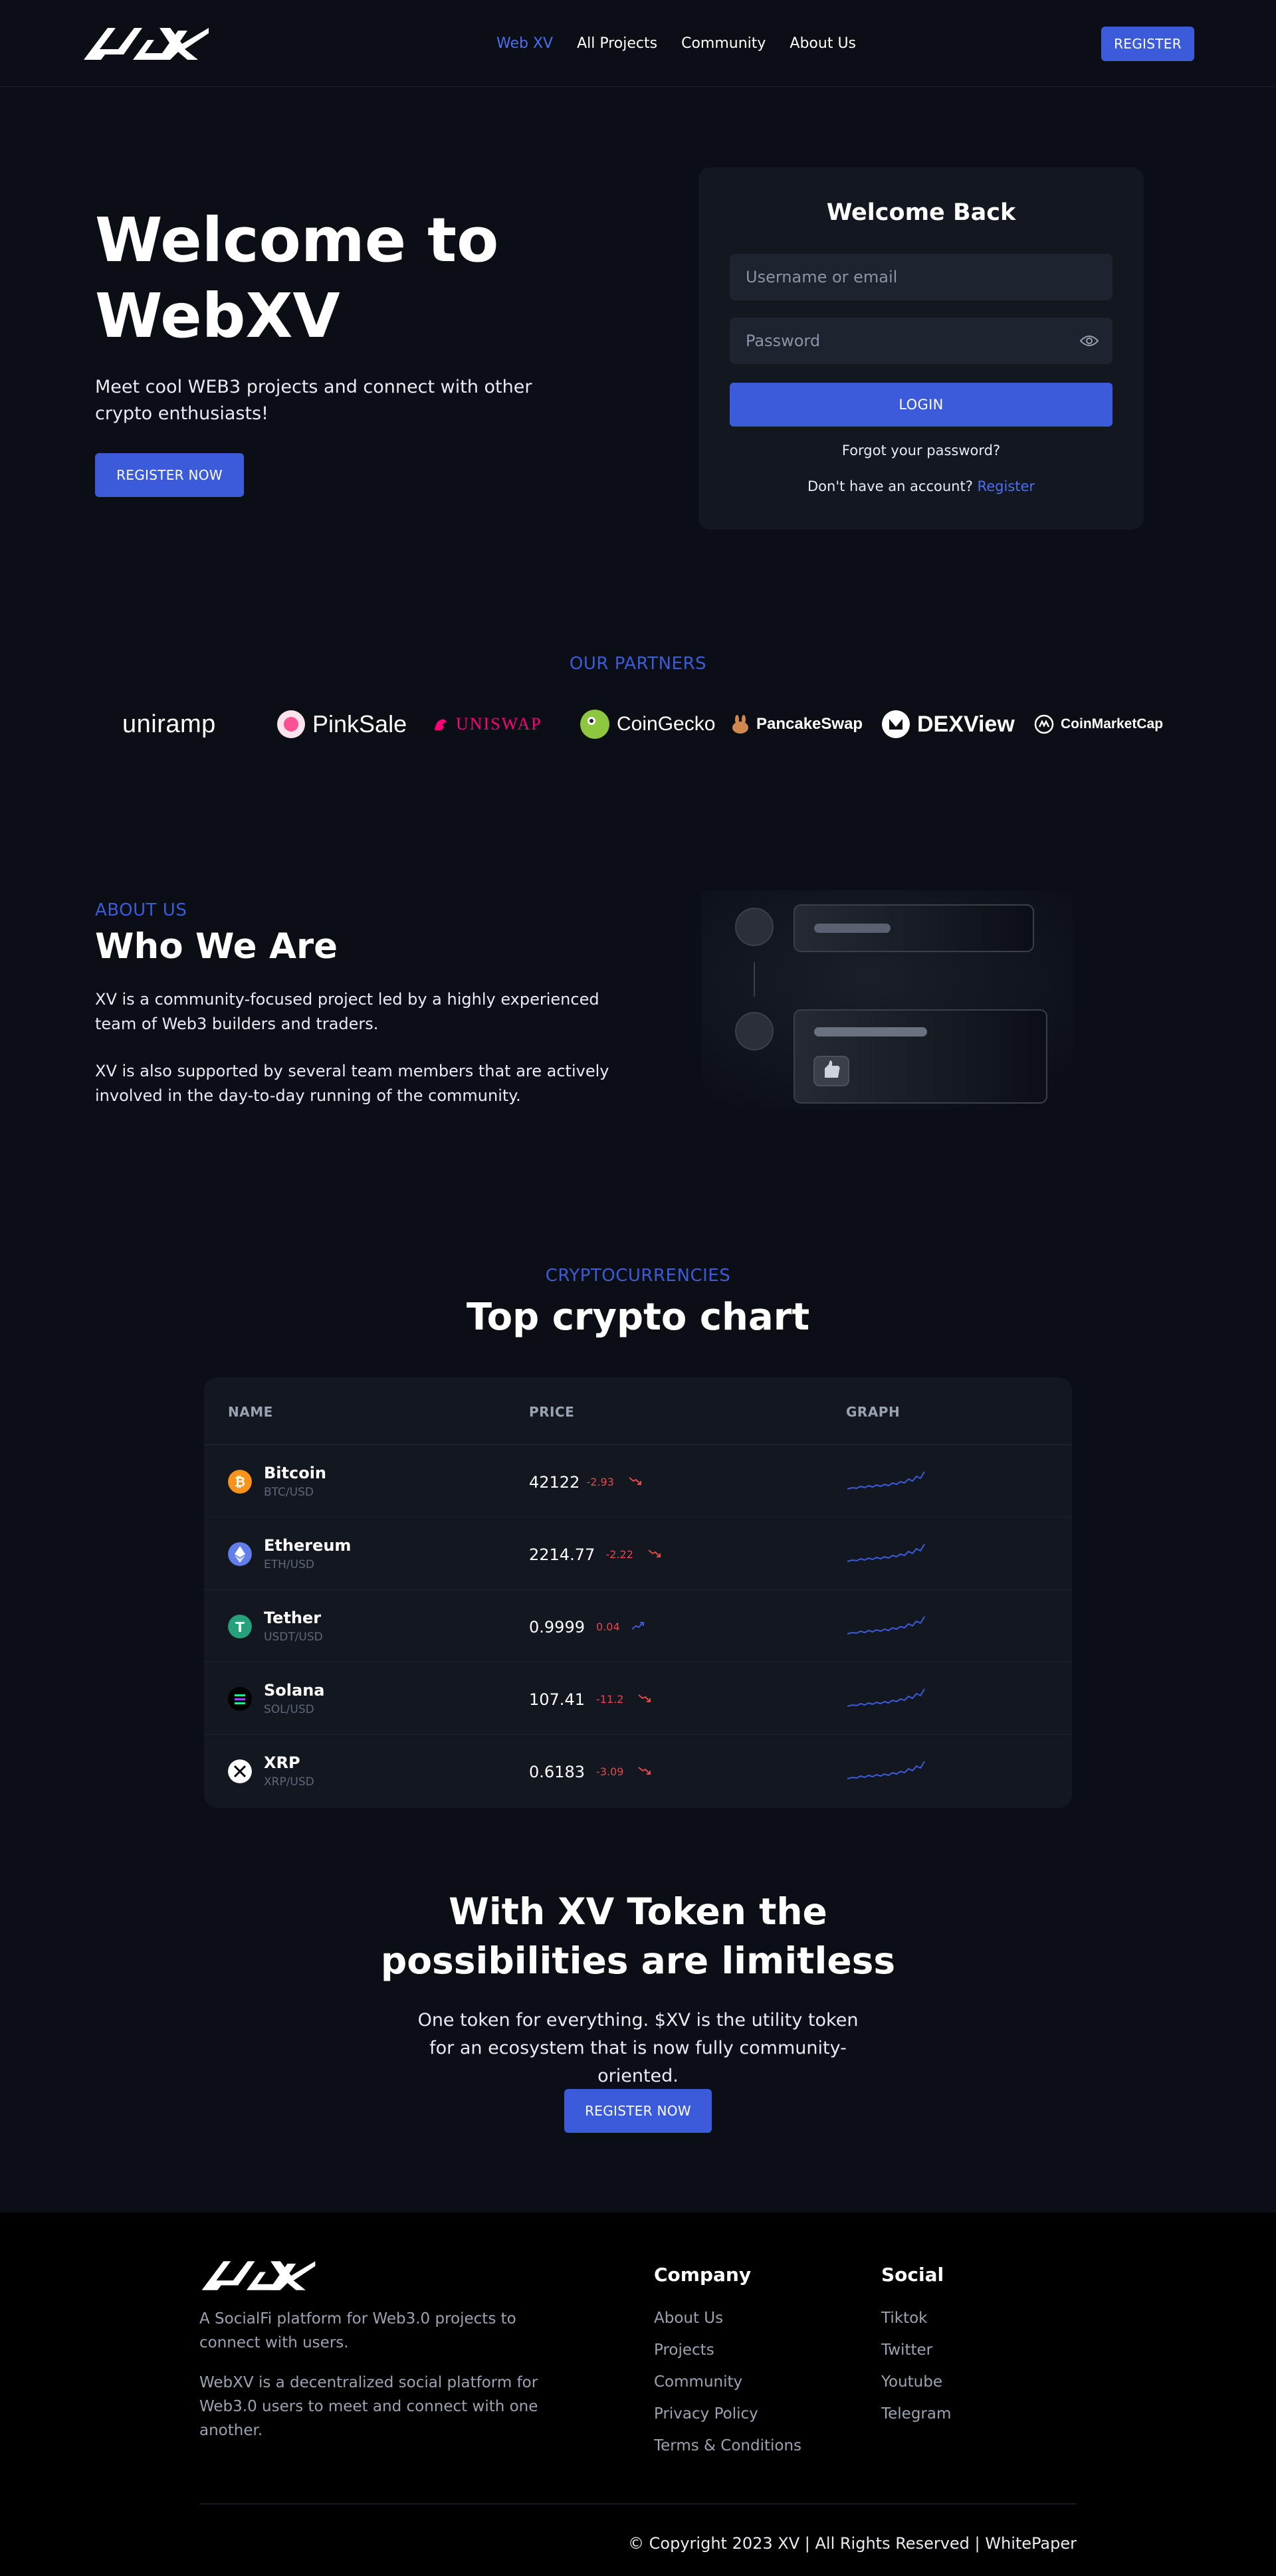  I want to click on password-input, so click(921, 341).